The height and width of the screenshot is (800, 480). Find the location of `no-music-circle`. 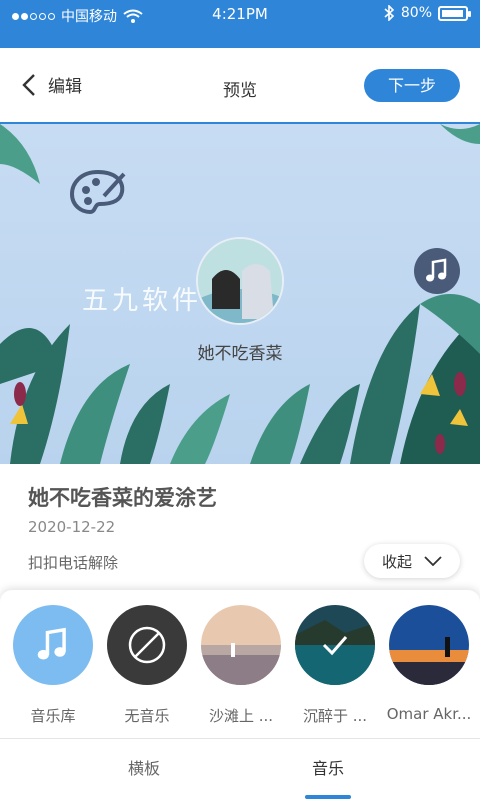

no-music-circle is located at coordinates (147, 645).